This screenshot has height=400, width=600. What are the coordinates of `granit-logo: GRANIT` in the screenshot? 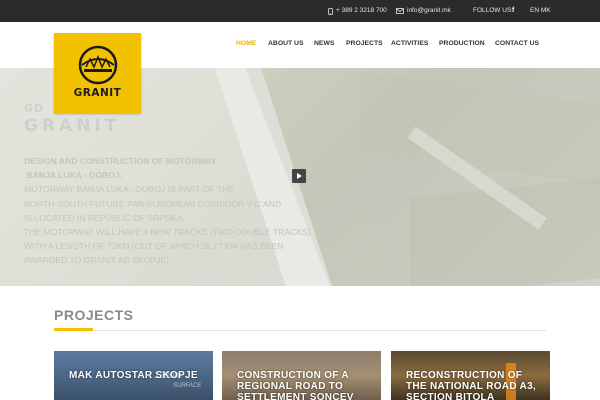 It's located at (97, 73).